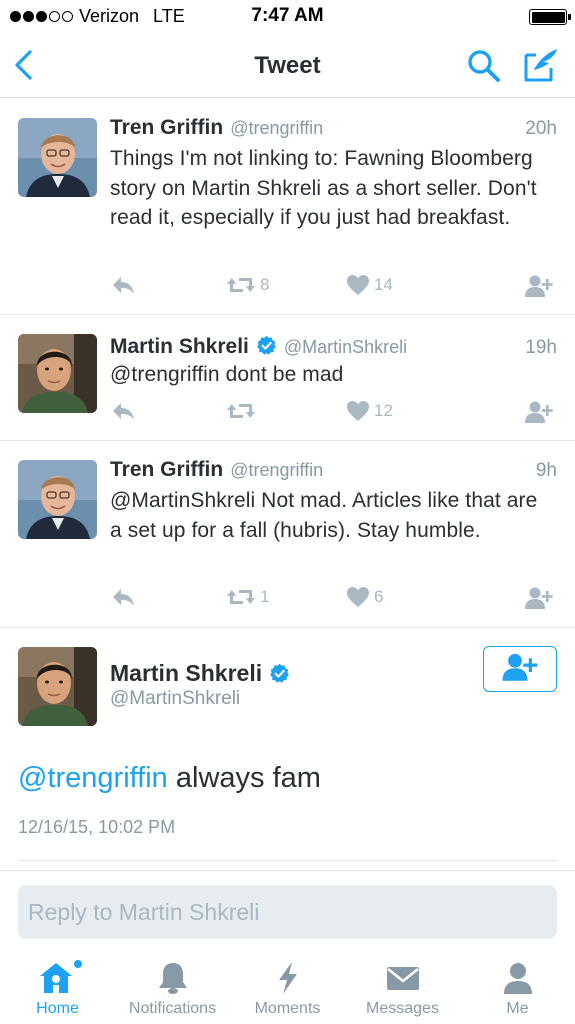 The width and height of the screenshot is (575, 1024). What do you see at coordinates (78, 964) in the screenshot?
I see `notification-dot` at bounding box center [78, 964].